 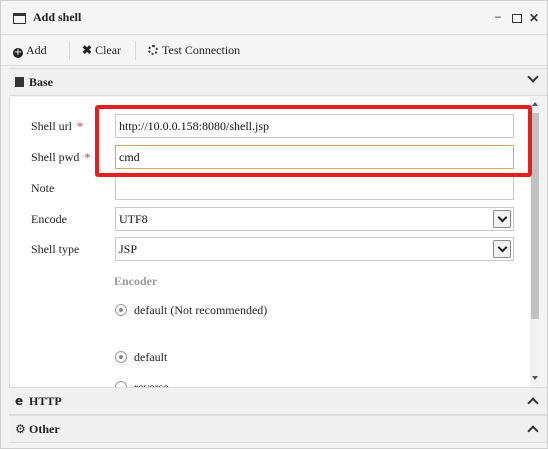 I want to click on section-title-http: HTTP, so click(x=45, y=401).